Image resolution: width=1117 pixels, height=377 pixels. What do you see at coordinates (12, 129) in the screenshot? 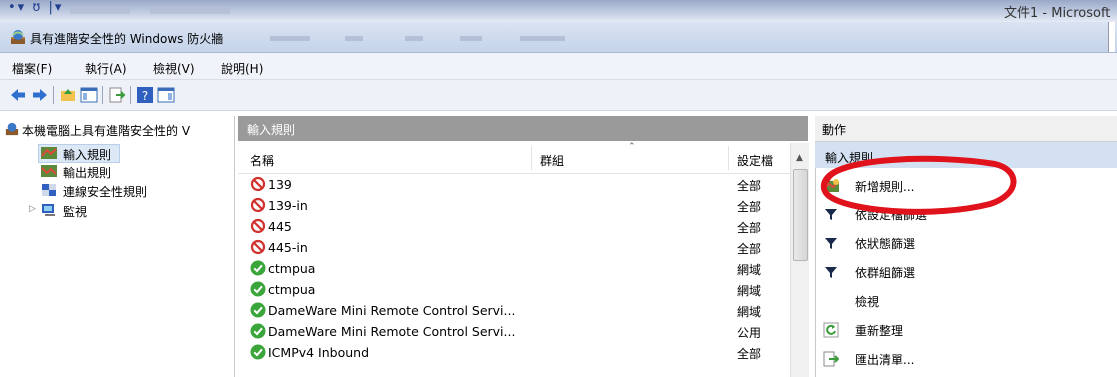
I see `firewall-root-icon` at bounding box center [12, 129].